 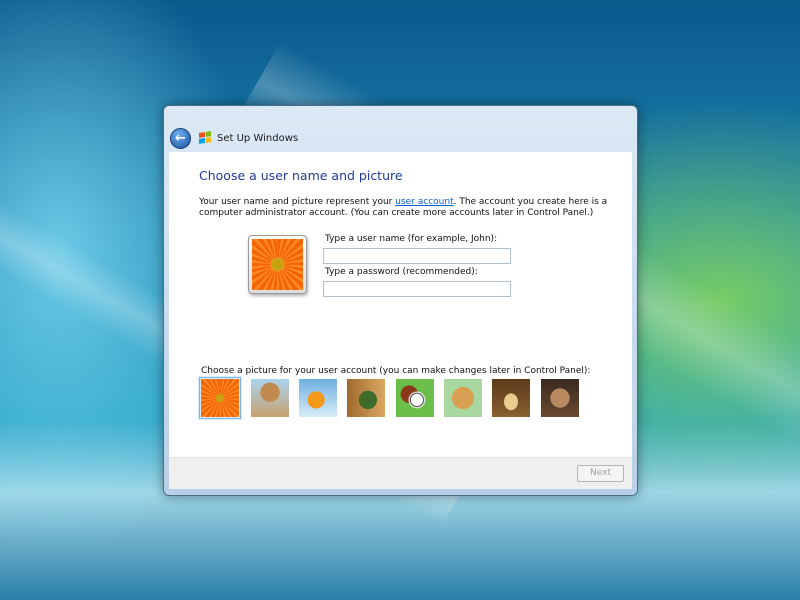 What do you see at coordinates (270, 398) in the screenshot?
I see `picture-robot` at bounding box center [270, 398].